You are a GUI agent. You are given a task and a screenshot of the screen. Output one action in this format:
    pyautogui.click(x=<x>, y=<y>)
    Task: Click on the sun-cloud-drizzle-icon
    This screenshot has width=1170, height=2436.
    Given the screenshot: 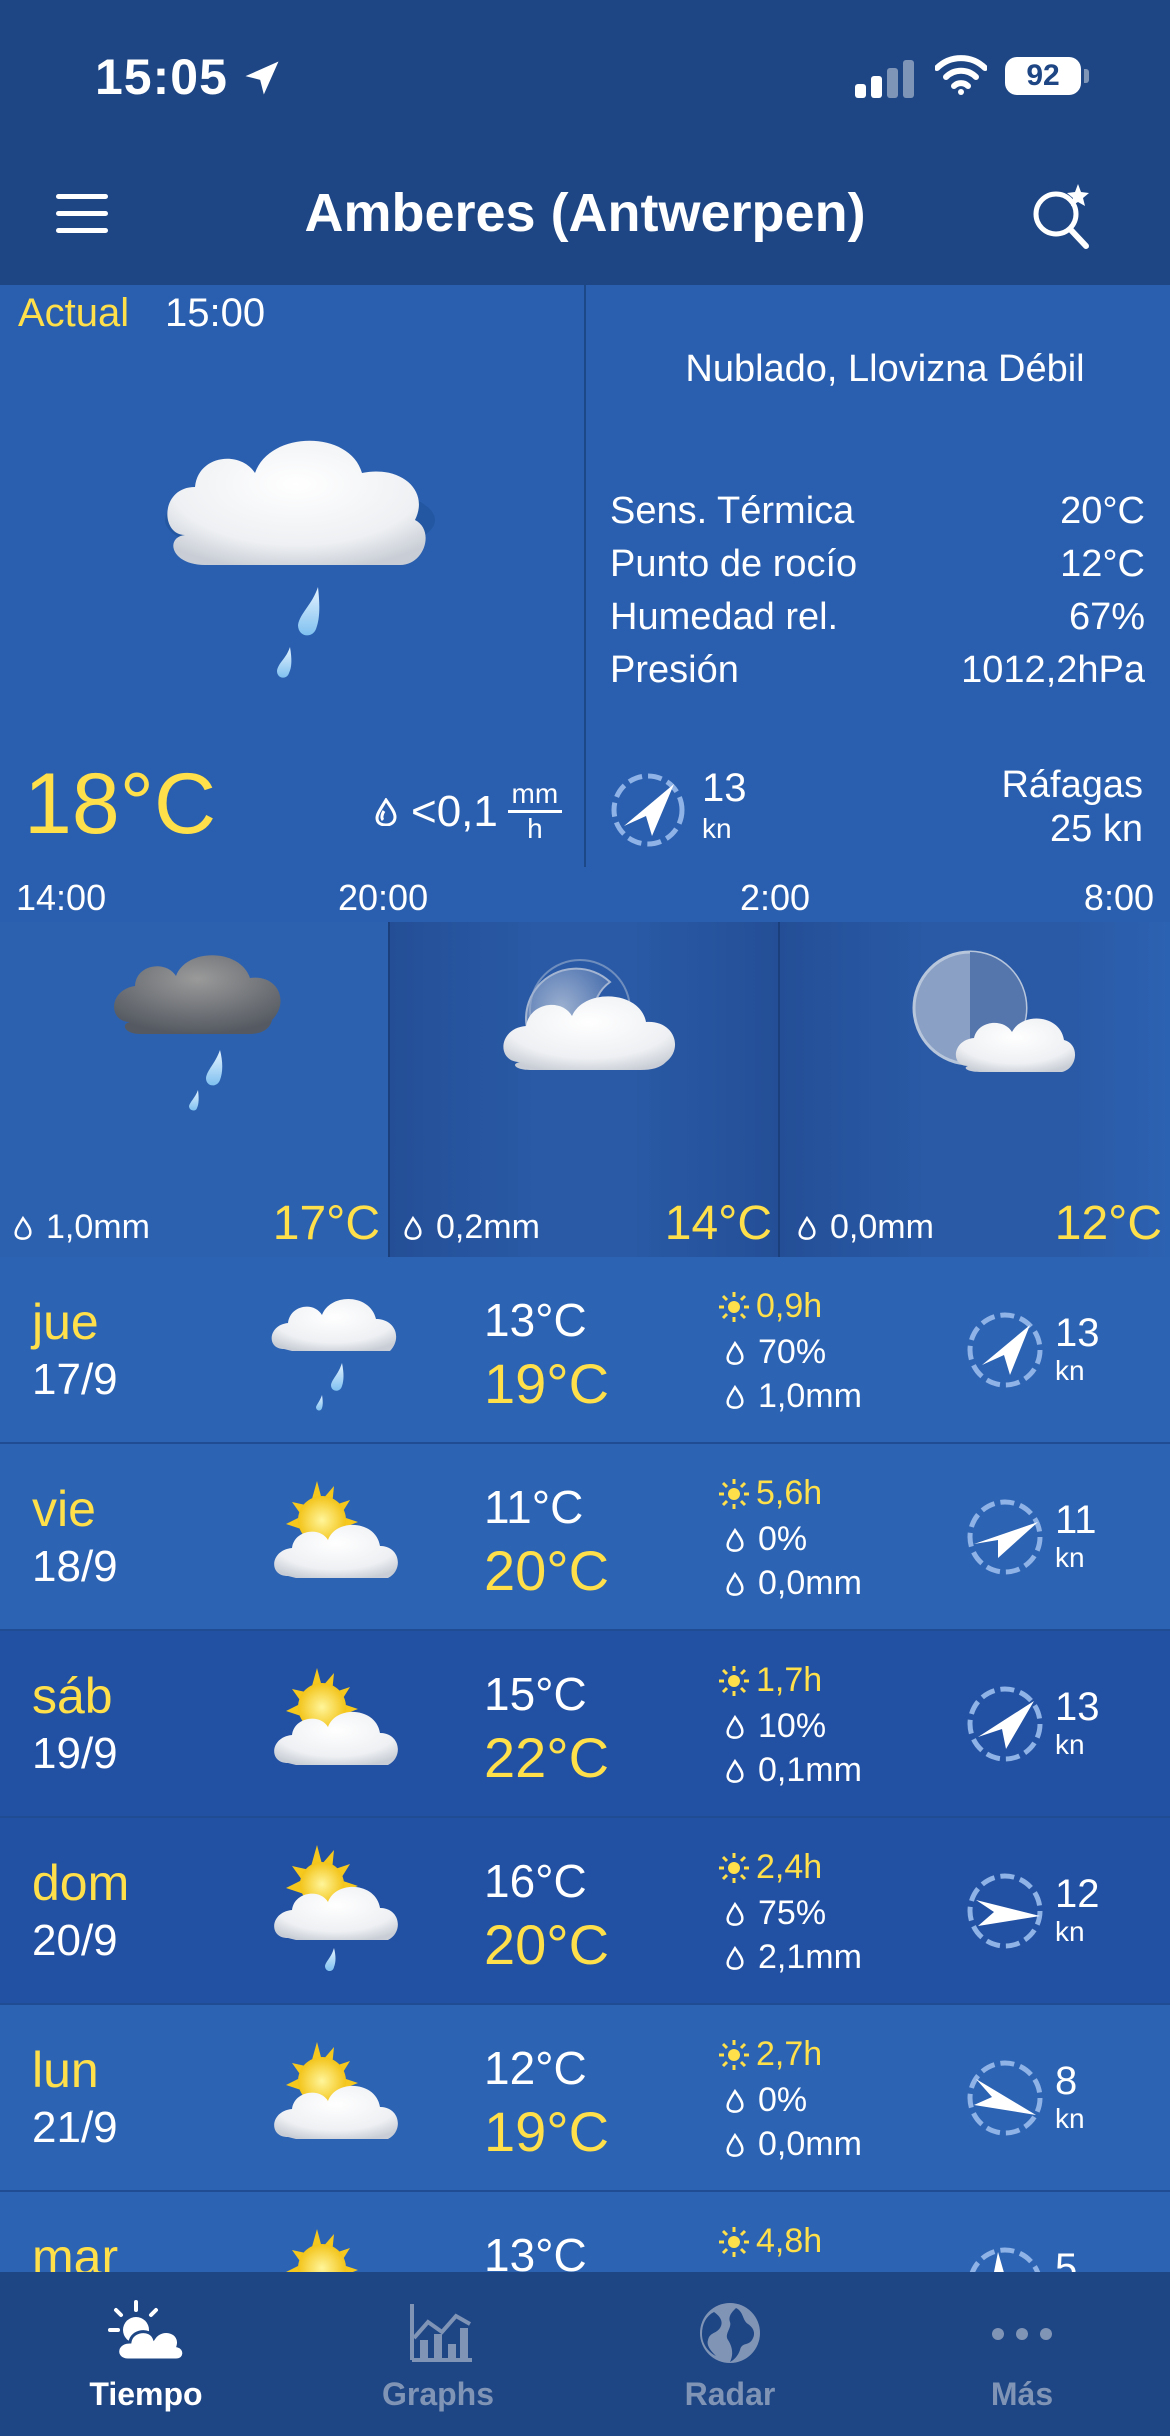 What is the action you would take?
    pyautogui.click(x=336, y=1908)
    